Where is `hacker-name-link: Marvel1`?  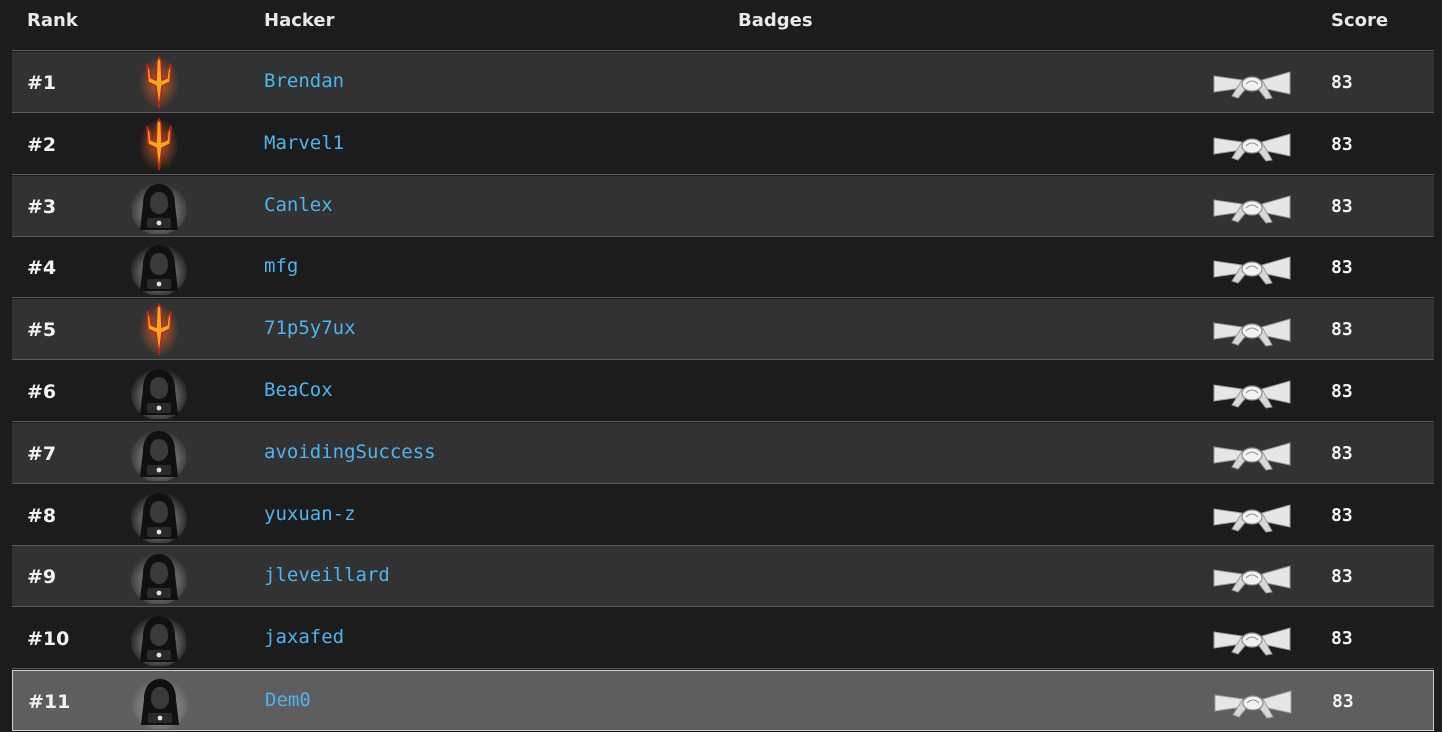 hacker-name-link: Marvel1 is located at coordinates (304, 143).